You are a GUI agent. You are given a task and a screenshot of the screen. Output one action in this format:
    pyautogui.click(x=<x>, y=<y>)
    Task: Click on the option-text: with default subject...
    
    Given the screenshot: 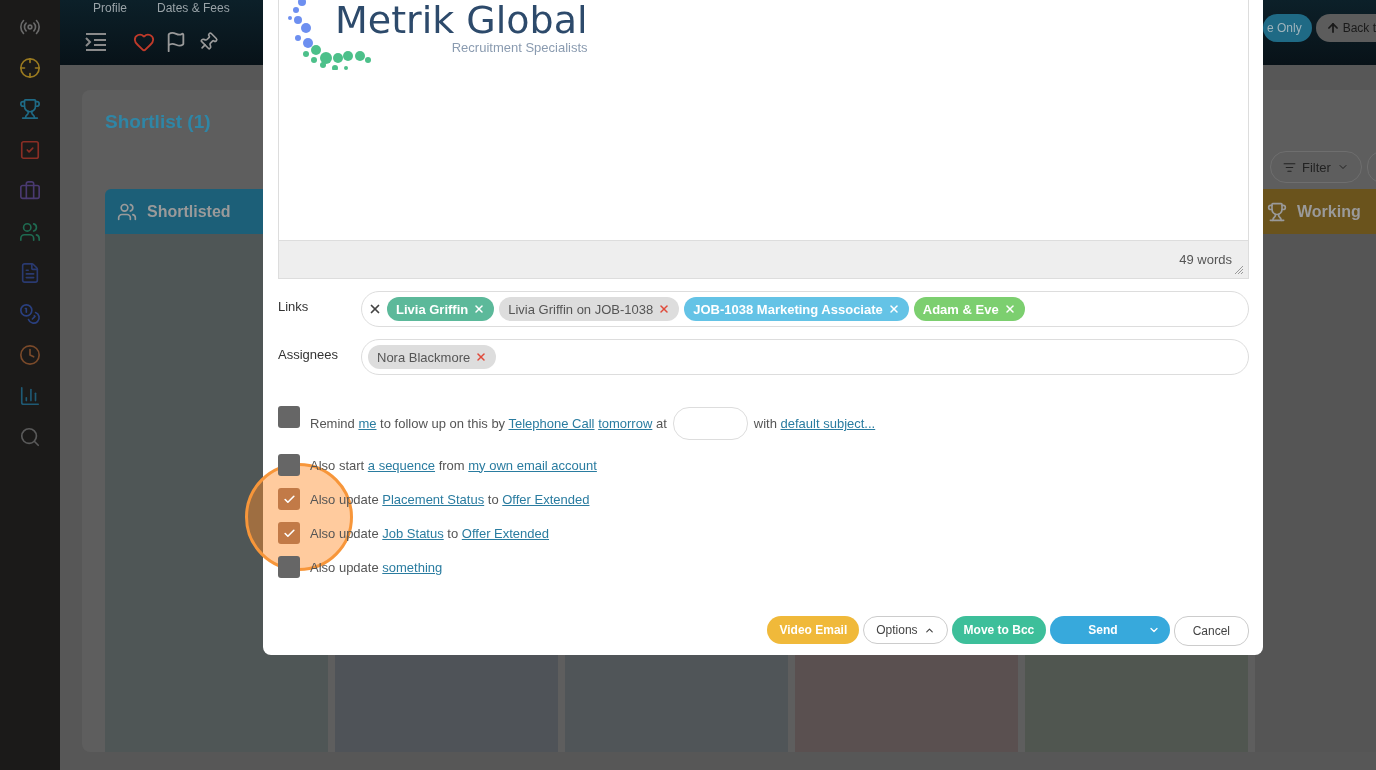 What is the action you would take?
    pyautogui.click(x=814, y=423)
    